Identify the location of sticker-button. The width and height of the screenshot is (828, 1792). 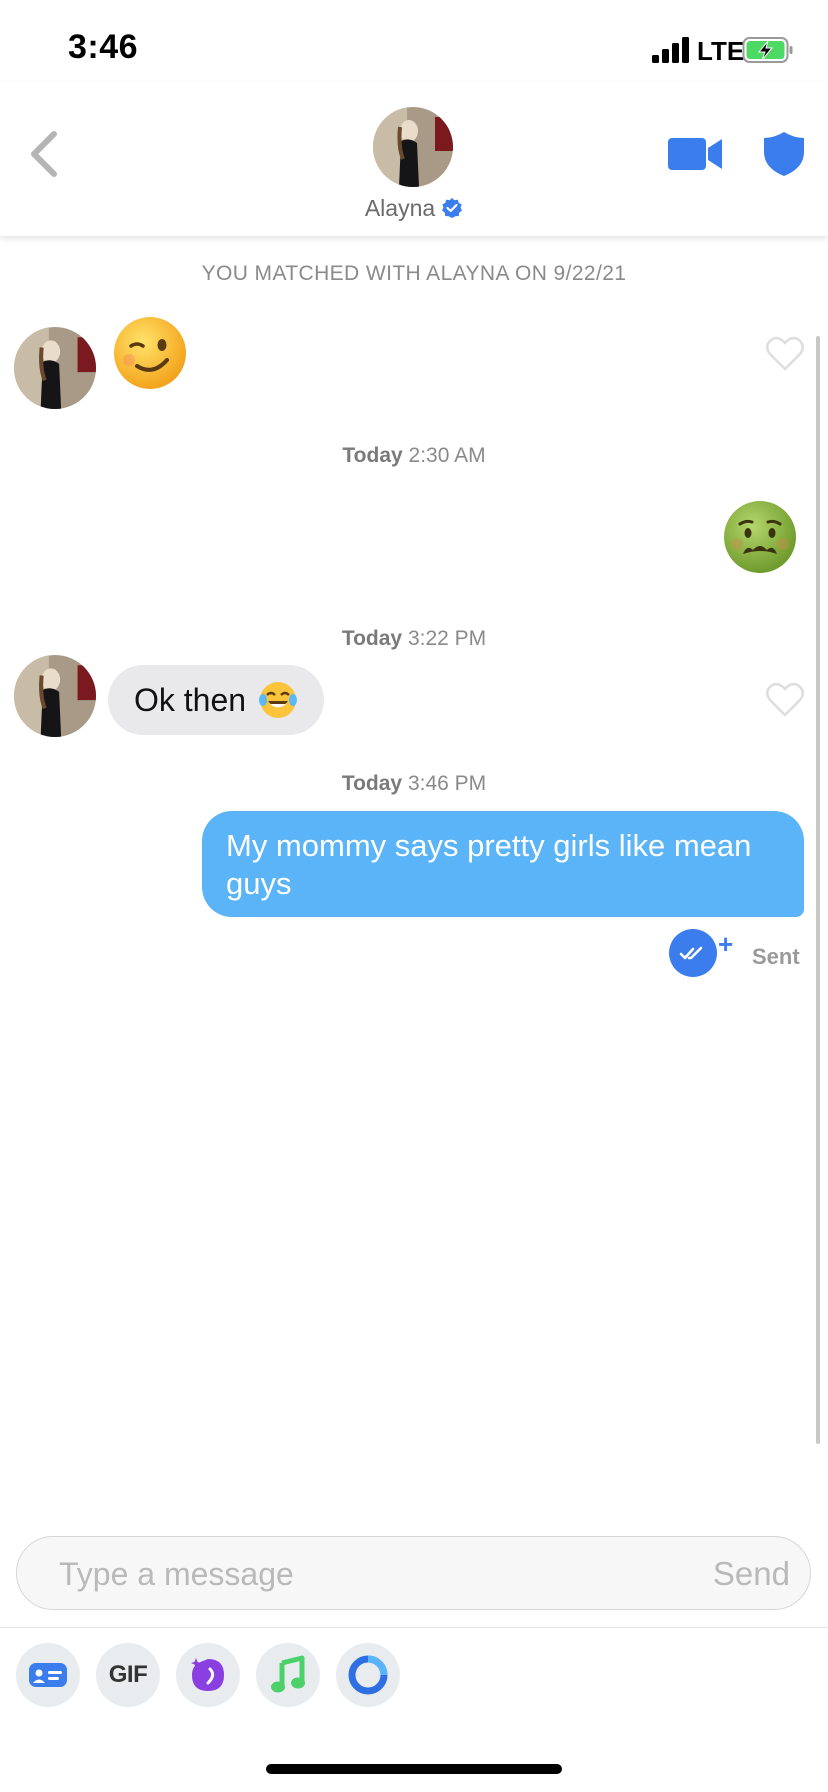
(208, 1675).